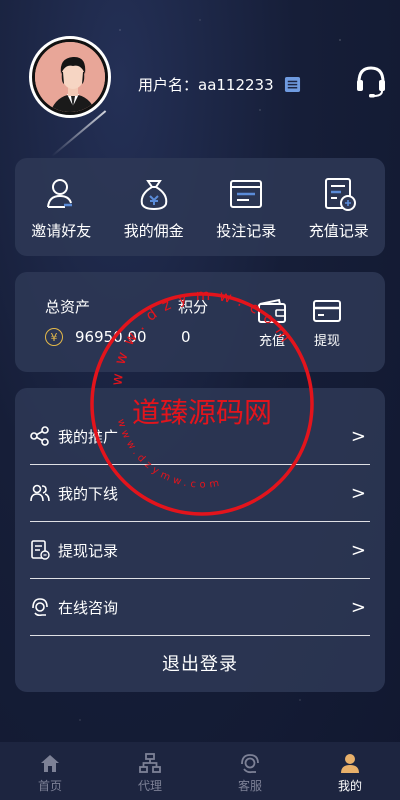 This screenshot has width=400, height=800. I want to click on recharge-label: 充值, so click(271, 341).